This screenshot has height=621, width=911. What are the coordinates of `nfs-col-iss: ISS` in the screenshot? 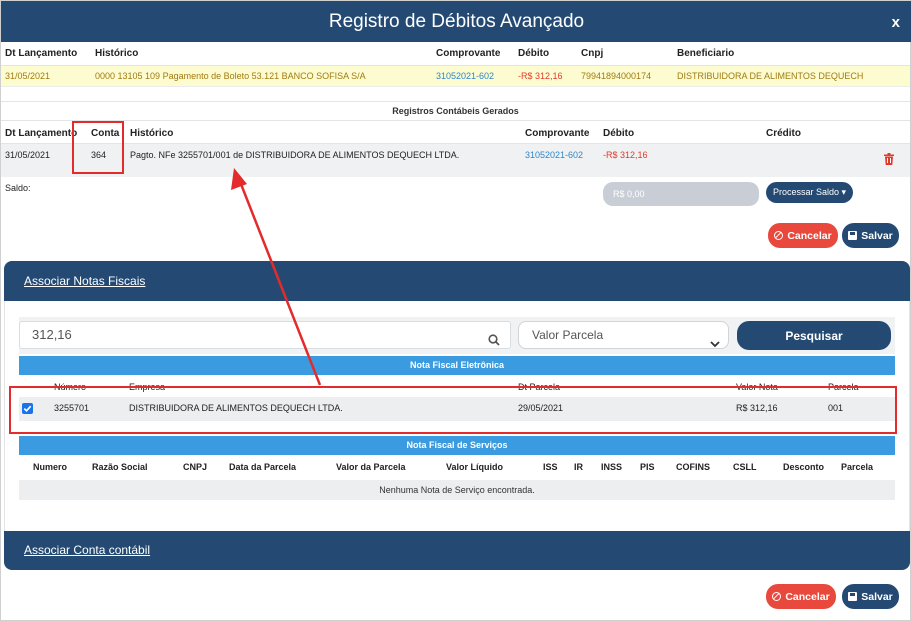 It's located at (550, 467).